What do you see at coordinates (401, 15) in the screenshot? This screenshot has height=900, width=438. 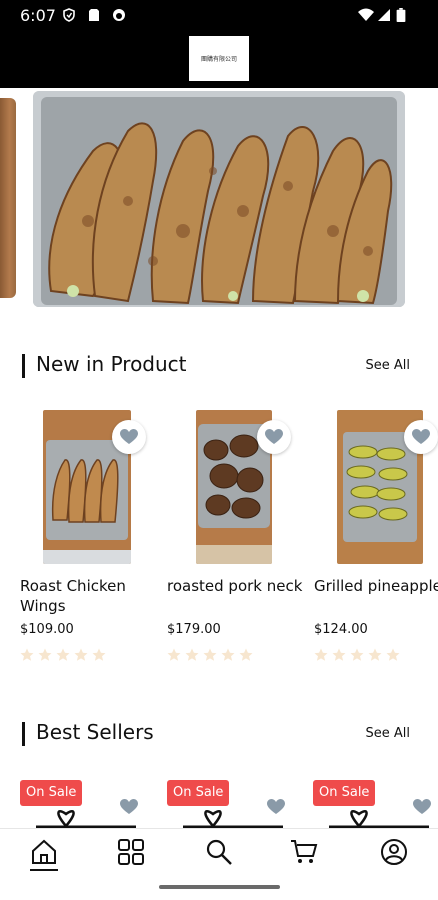 I see `battery-icon` at bounding box center [401, 15].